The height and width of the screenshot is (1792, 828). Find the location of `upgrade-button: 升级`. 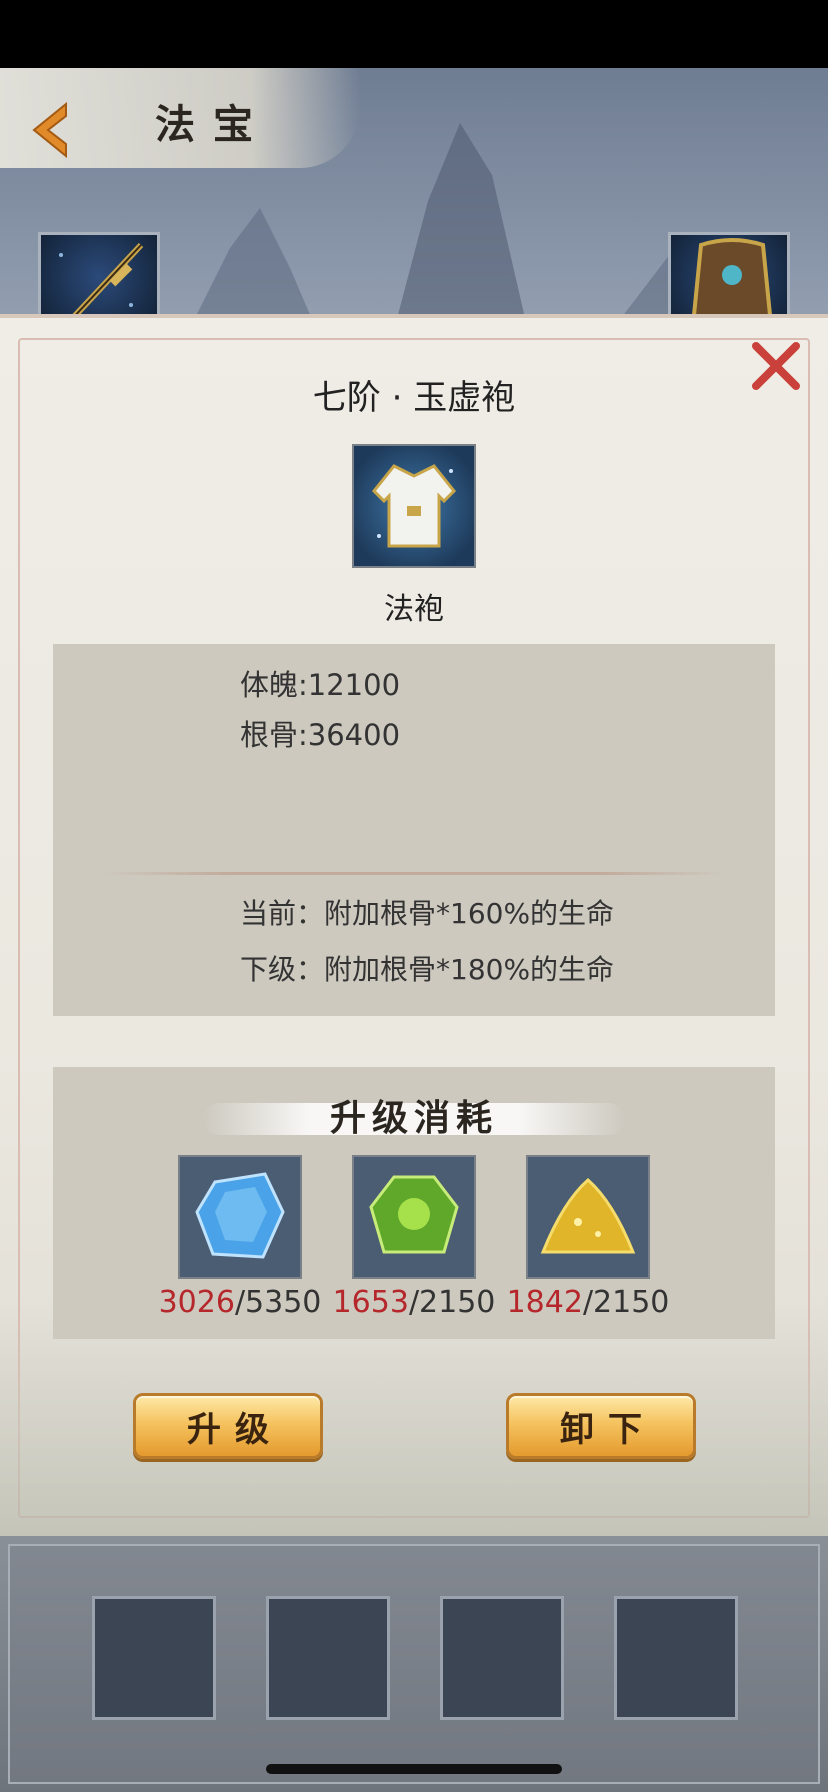

upgrade-button: 升级 is located at coordinates (228, 1426).